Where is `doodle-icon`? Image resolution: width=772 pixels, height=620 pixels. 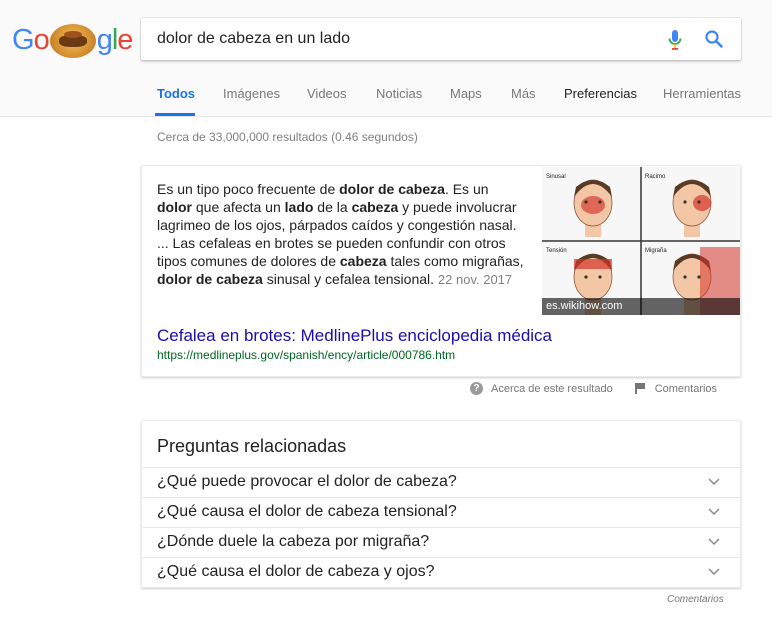 doodle-icon is located at coordinates (72, 41).